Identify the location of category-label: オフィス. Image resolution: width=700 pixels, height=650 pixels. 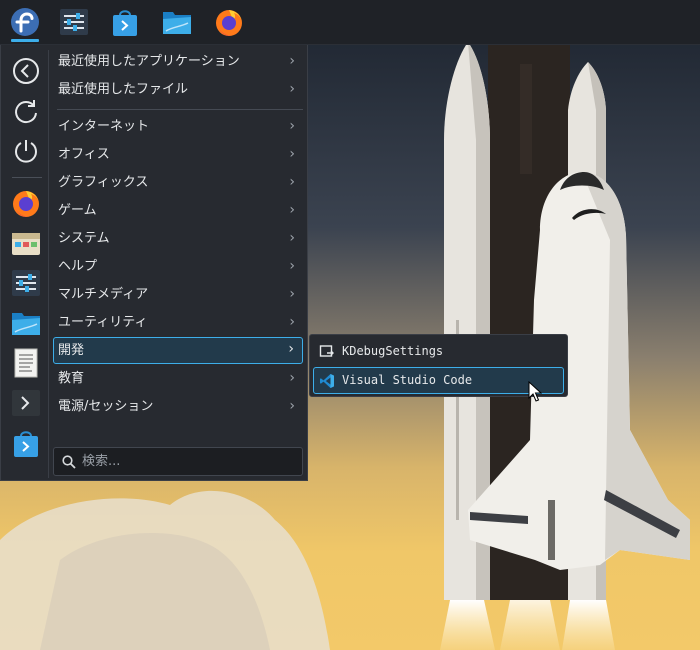
(84, 154).